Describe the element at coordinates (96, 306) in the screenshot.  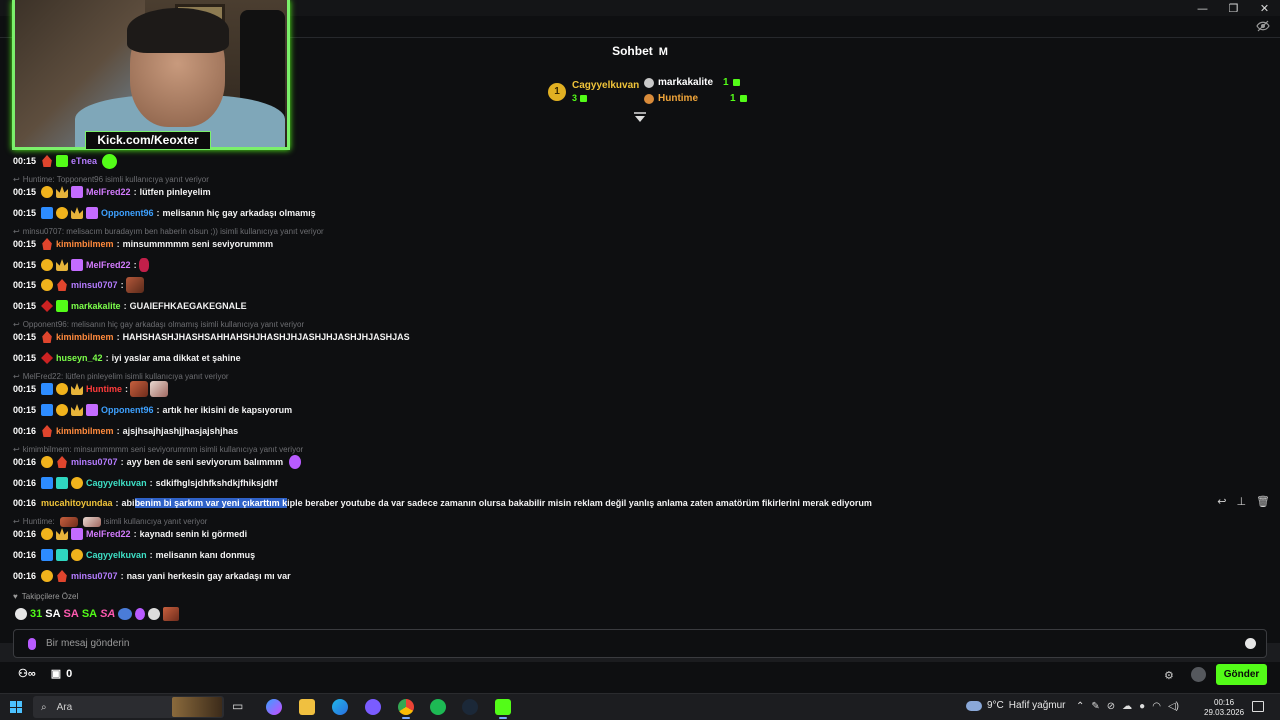
I see `message-username: markakalite` at that location.